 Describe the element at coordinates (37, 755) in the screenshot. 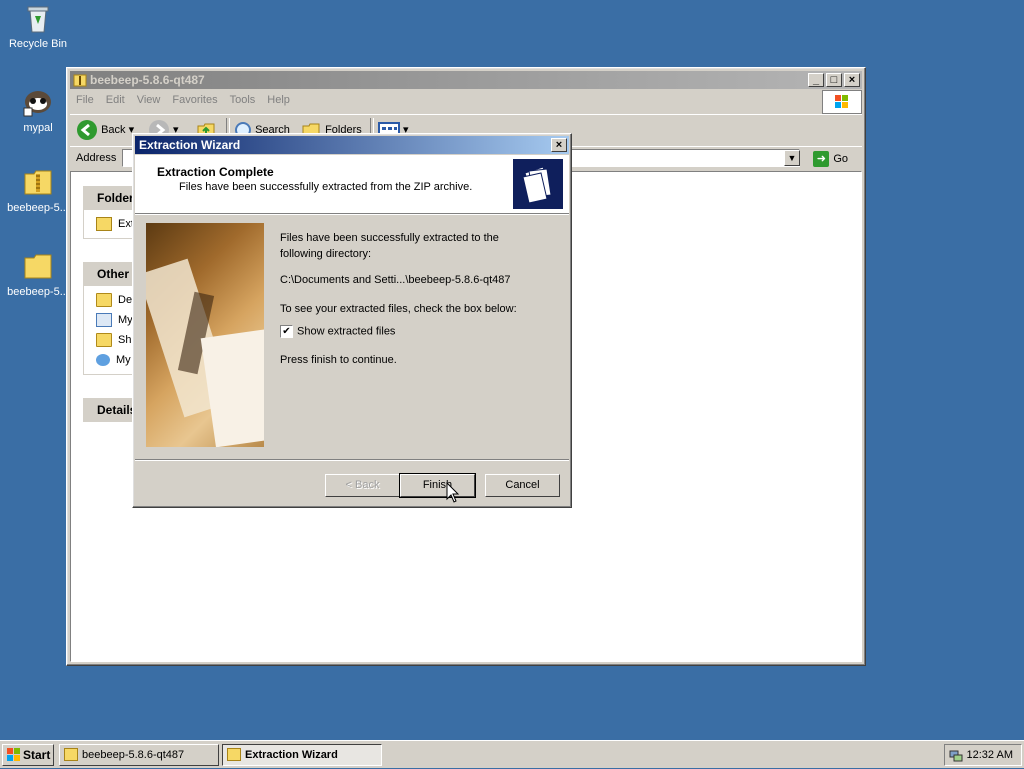

I see `start-label: Start` at that location.